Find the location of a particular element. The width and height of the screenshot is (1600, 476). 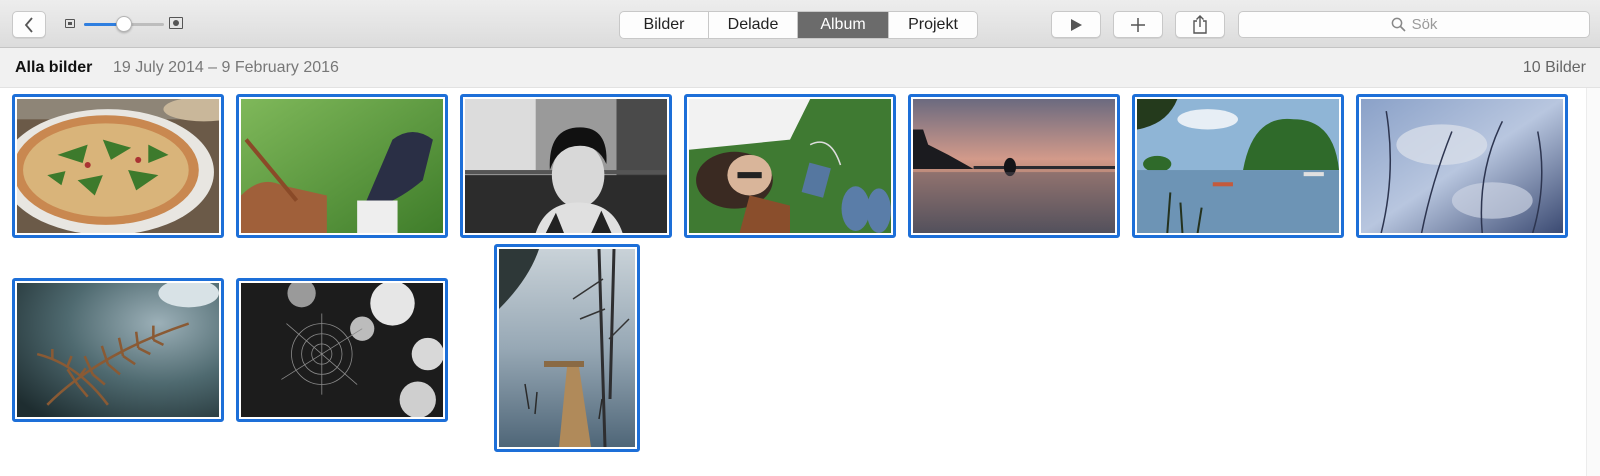

jetty-photo is located at coordinates (567, 348).